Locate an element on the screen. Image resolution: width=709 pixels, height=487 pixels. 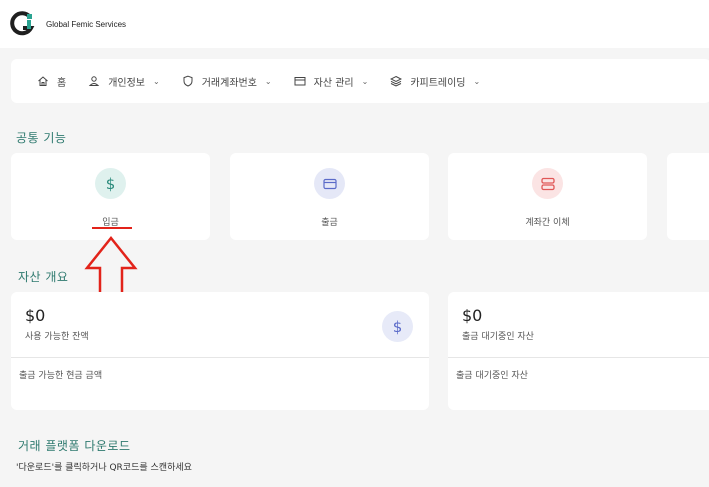
nav-item-trading-account: 거래계좌번호 ⌄ is located at coordinates (227, 81).